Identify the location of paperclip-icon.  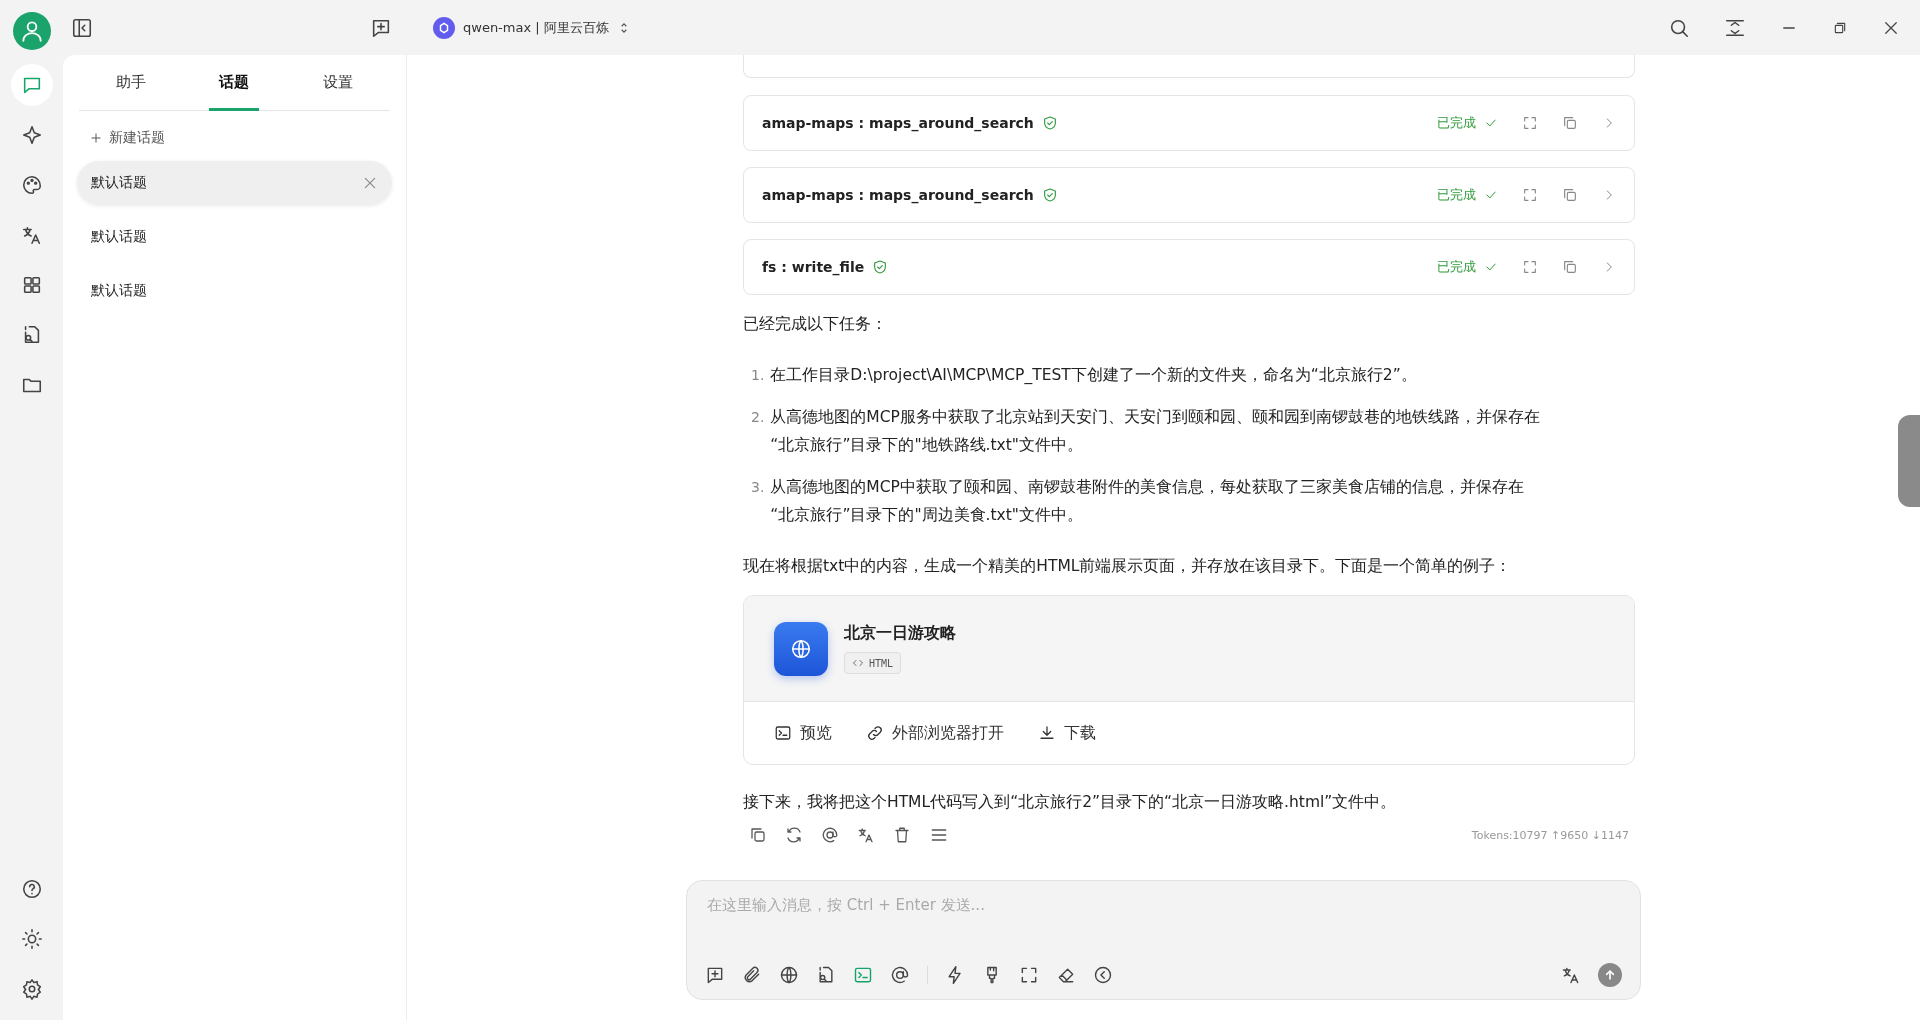
(752, 975).